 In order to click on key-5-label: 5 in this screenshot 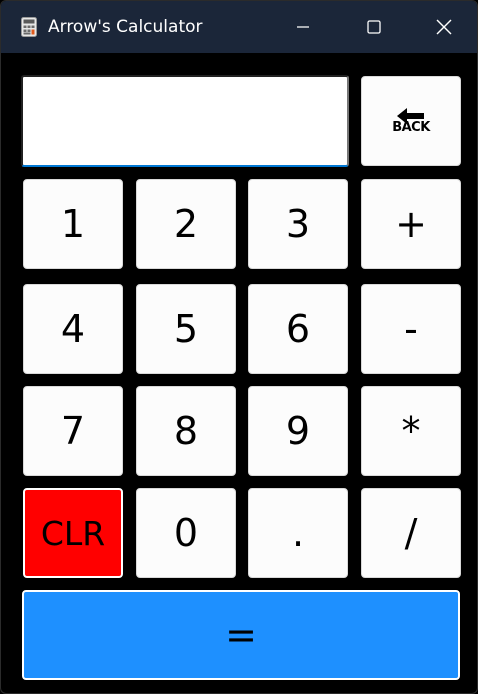, I will do `click(186, 329)`.